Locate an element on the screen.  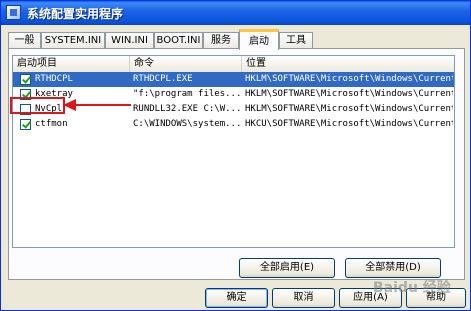
tab-tools: 工具 is located at coordinates (296, 40).